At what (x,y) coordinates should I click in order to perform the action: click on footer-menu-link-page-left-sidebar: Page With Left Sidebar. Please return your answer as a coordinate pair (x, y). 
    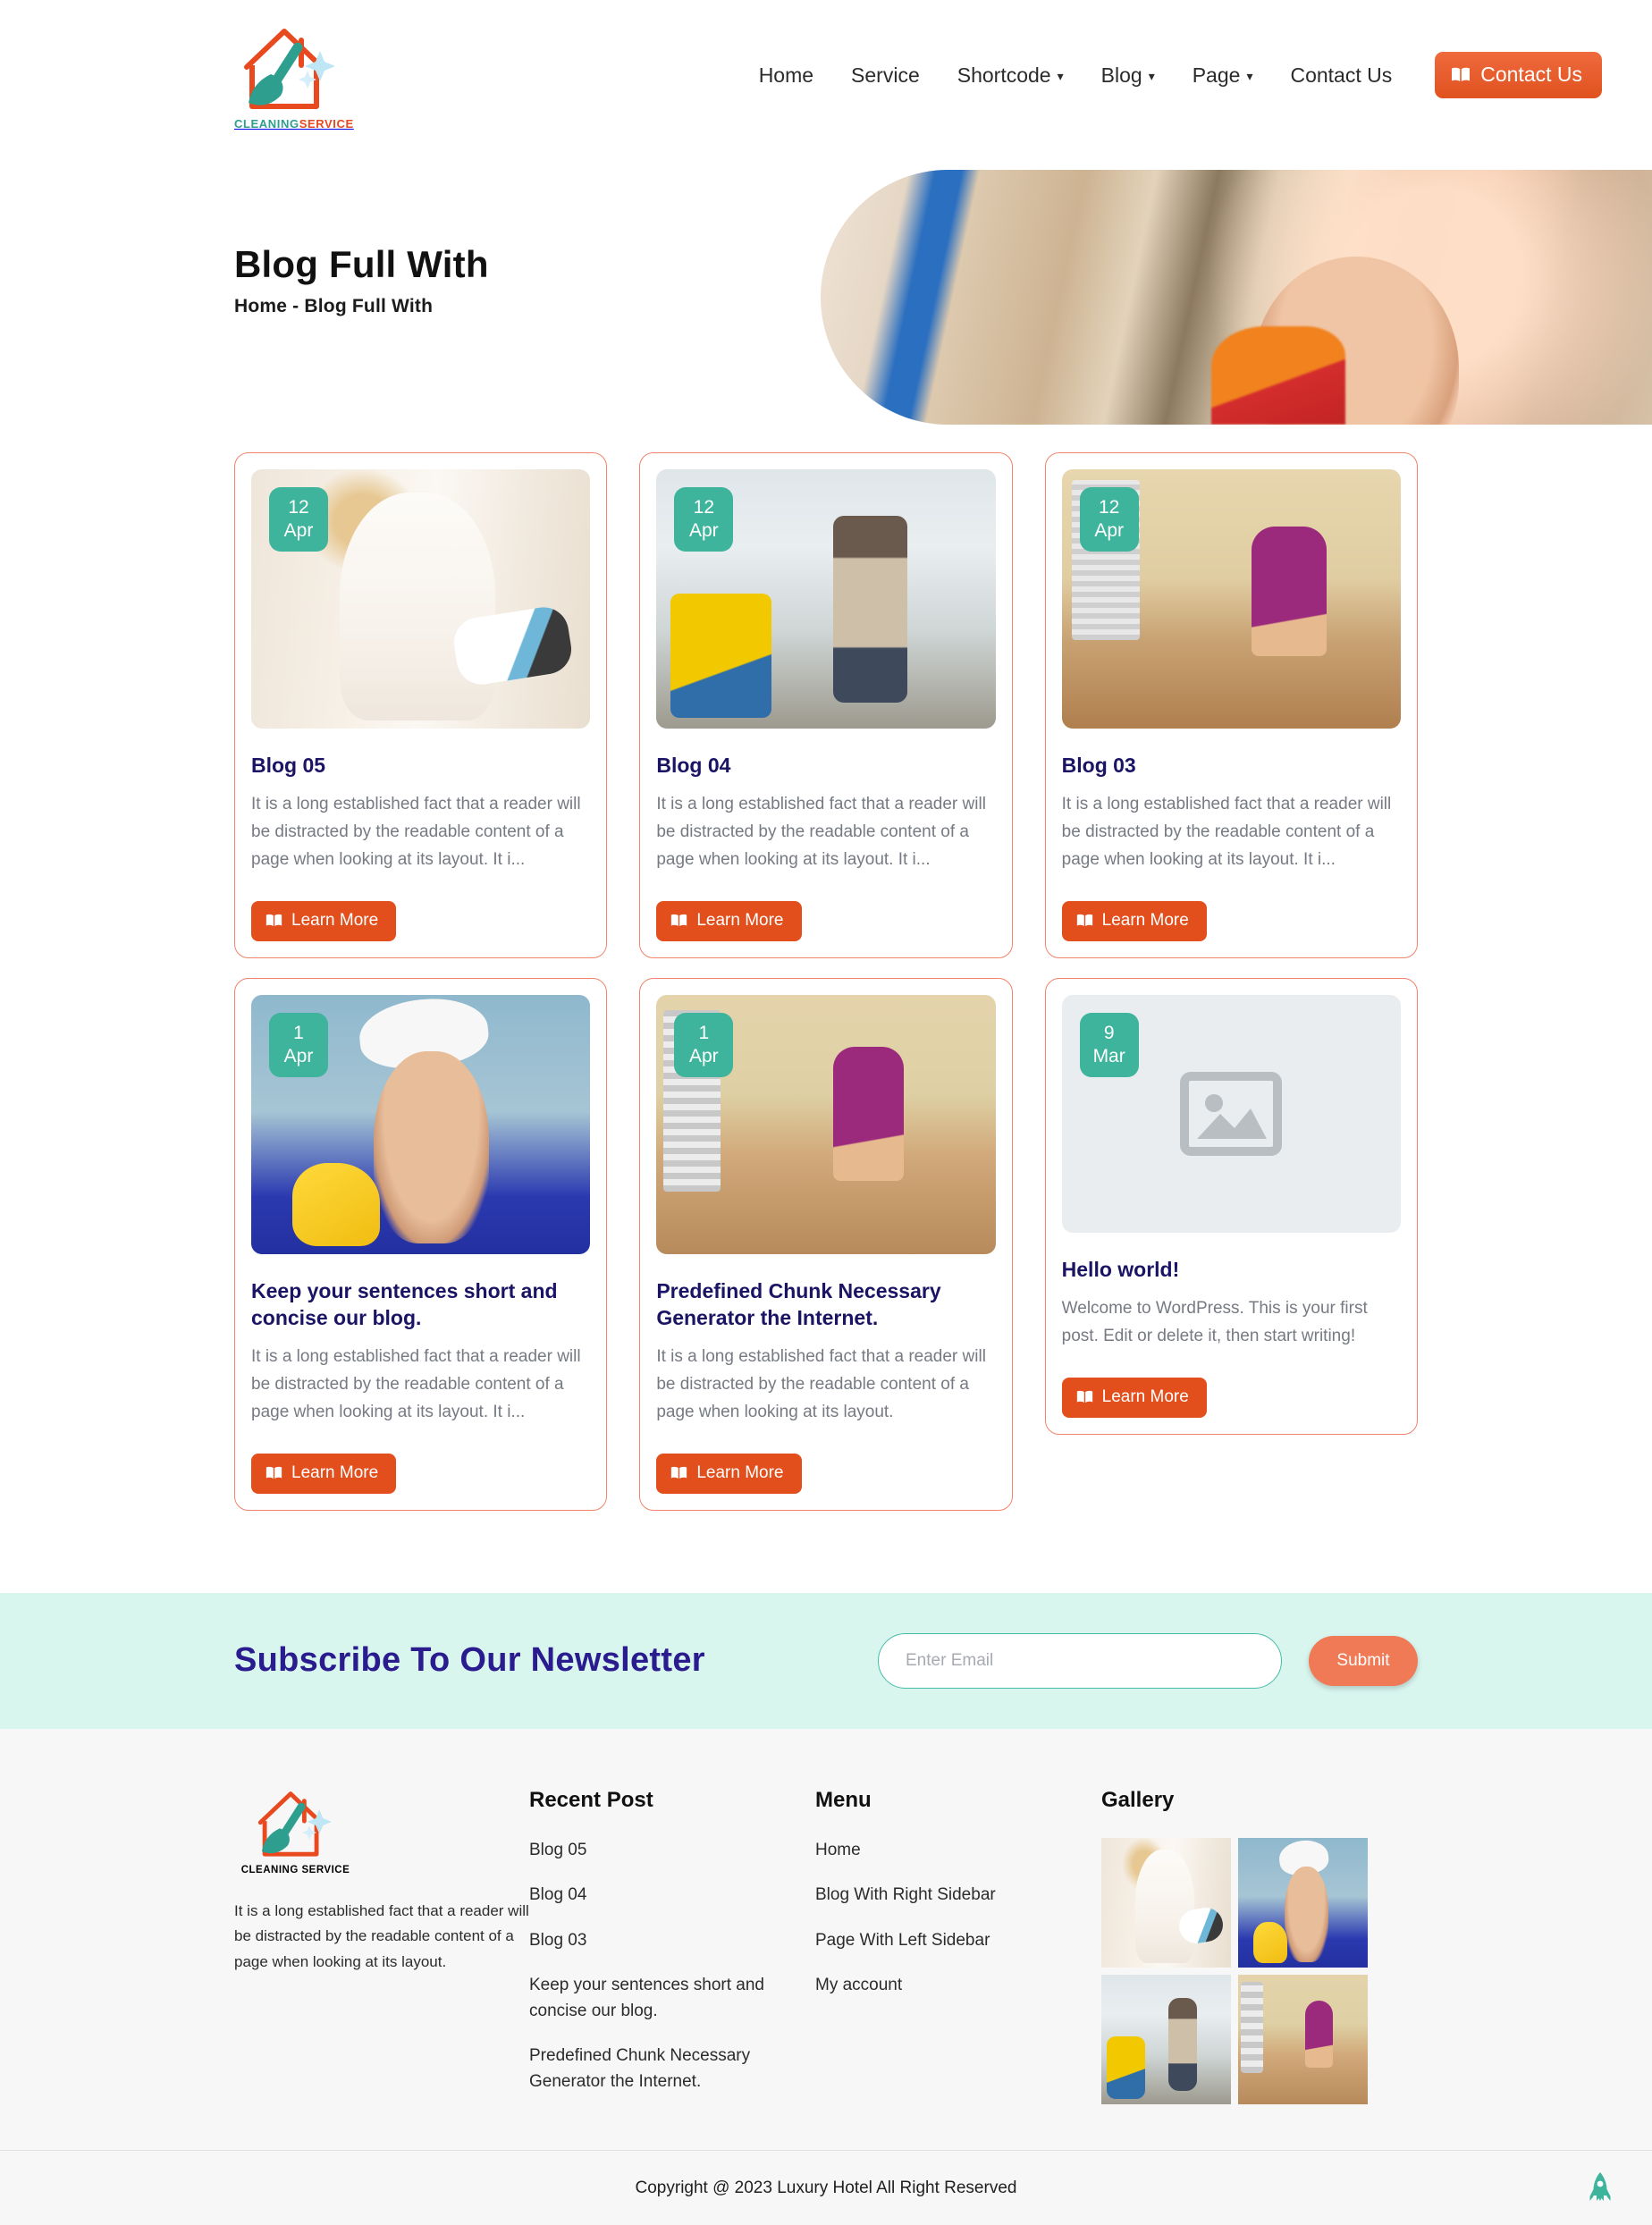
    Looking at the image, I should click on (958, 1941).